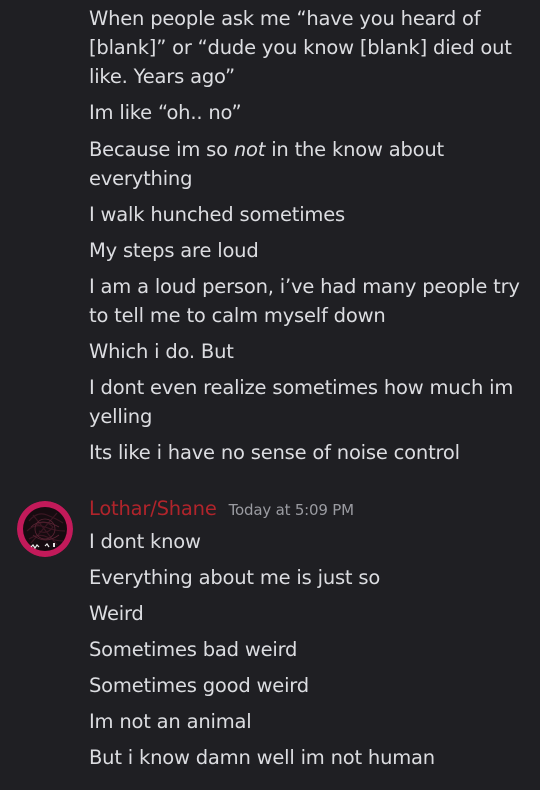 Image resolution: width=540 pixels, height=790 pixels. What do you see at coordinates (262, 757) in the screenshot?
I see `message-text: But i know damn well im not human` at bounding box center [262, 757].